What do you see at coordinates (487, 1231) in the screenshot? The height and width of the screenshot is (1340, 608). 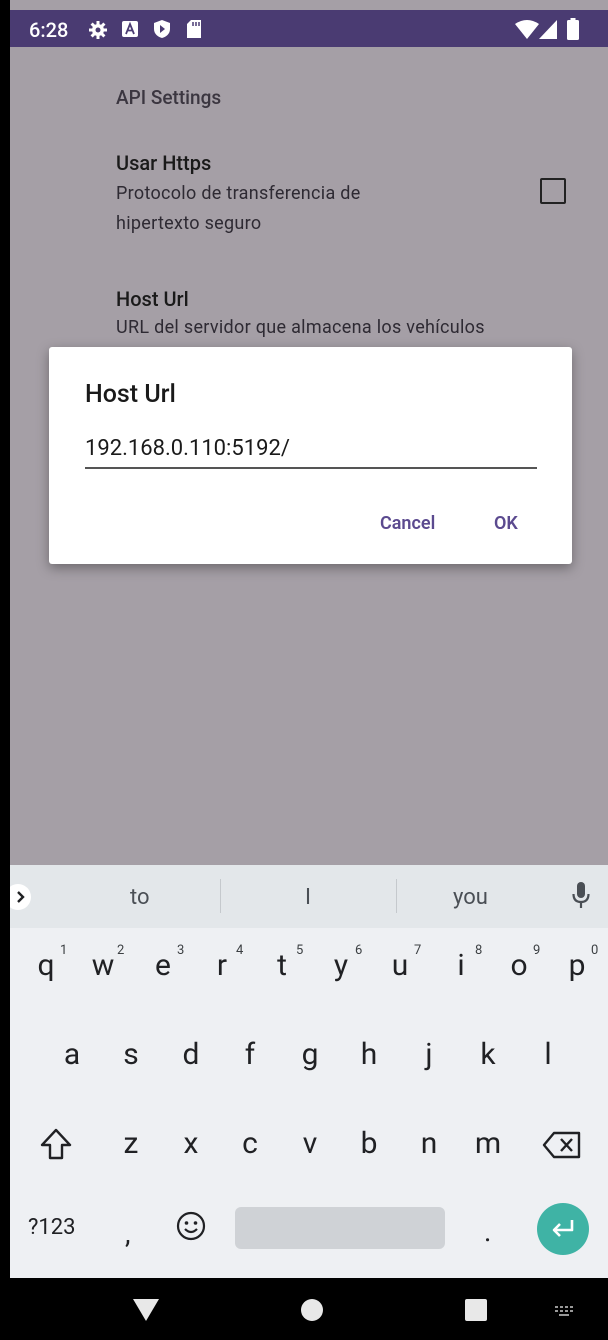 I see `period-key: .` at bounding box center [487, 1231].